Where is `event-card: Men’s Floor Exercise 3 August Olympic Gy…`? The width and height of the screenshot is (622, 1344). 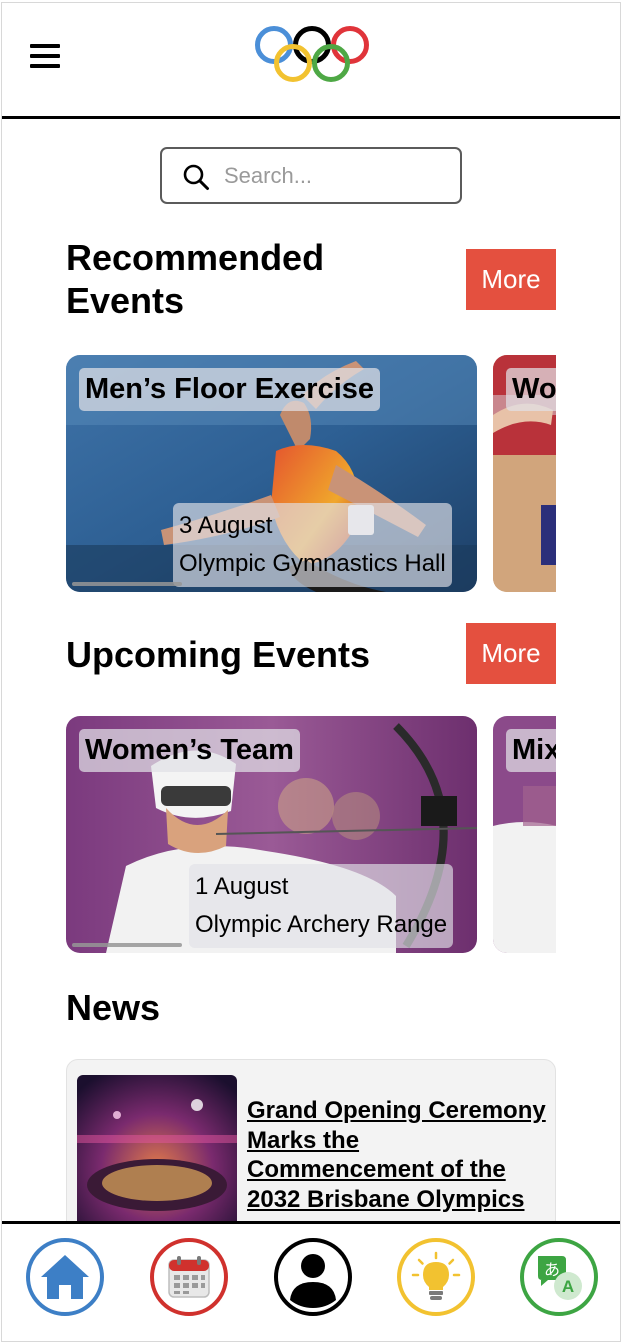 event-card: Men’s Floor Exercise 3 August Olympic Gy… is located at coordinates (271, 473).